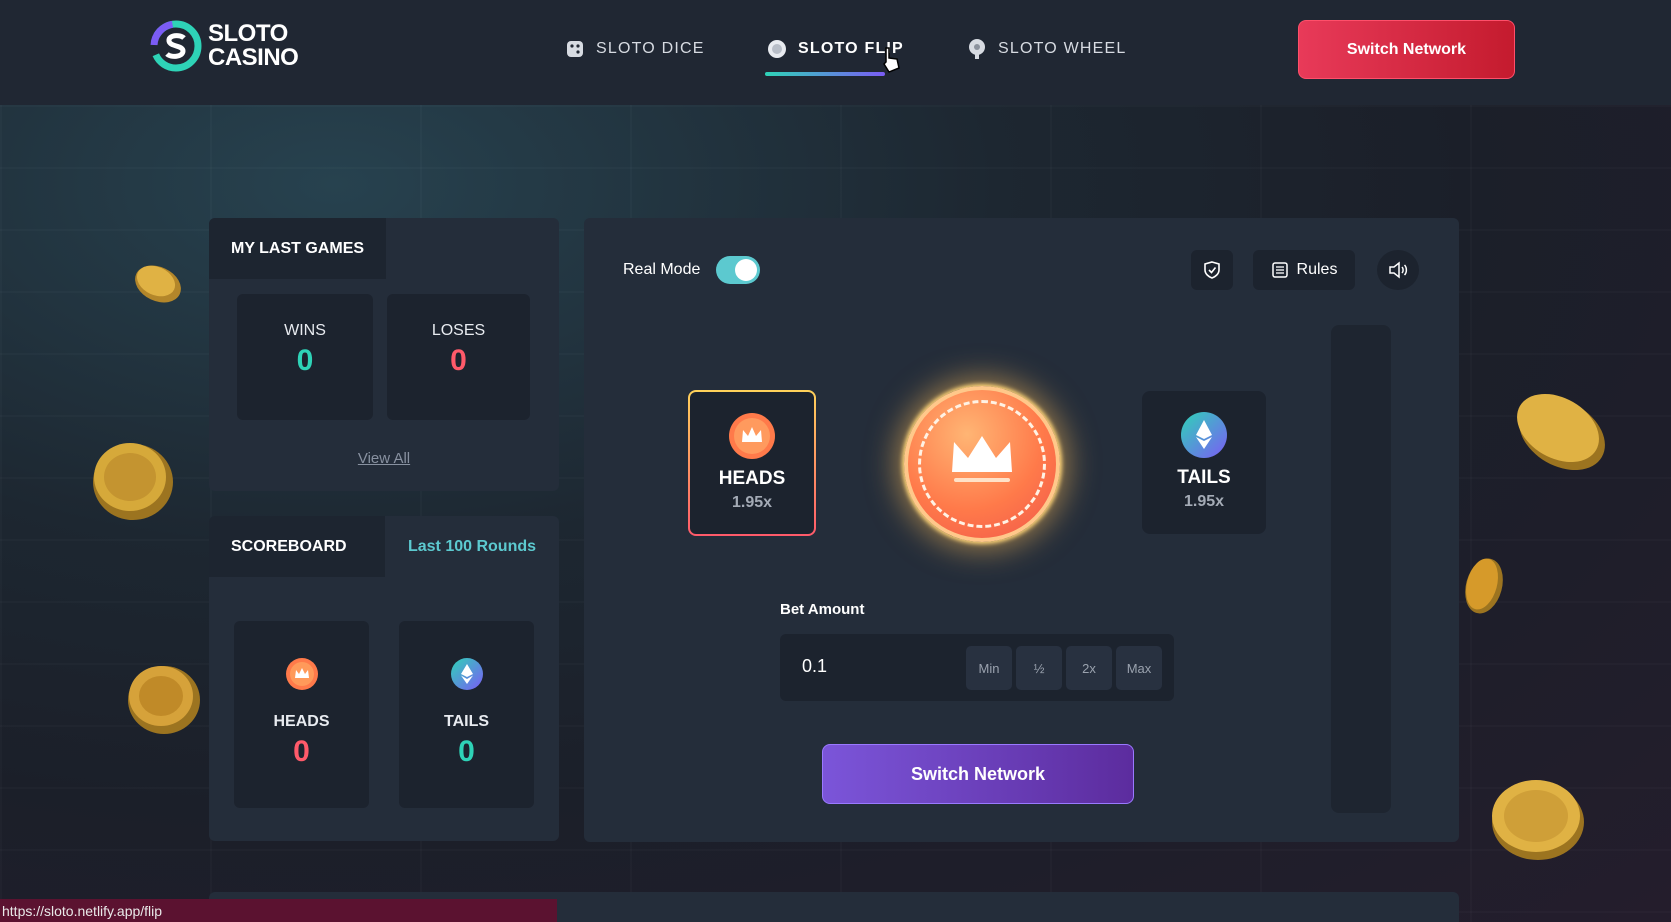 This screenshot has height=922, width=1671. I want to click on shield-check-icon, so click(1212, 270).